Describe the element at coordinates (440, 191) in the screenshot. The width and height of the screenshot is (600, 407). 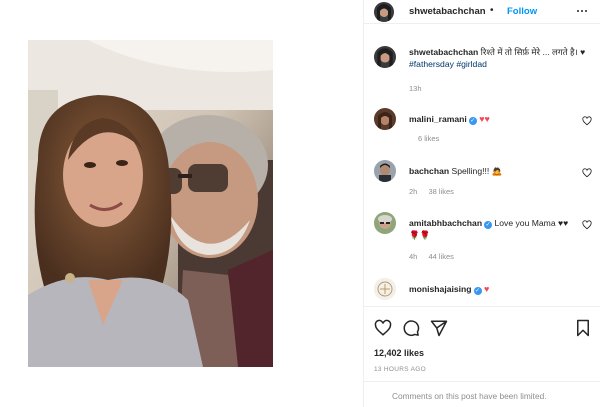
I see `comment-likes: 38 likes` at that location.